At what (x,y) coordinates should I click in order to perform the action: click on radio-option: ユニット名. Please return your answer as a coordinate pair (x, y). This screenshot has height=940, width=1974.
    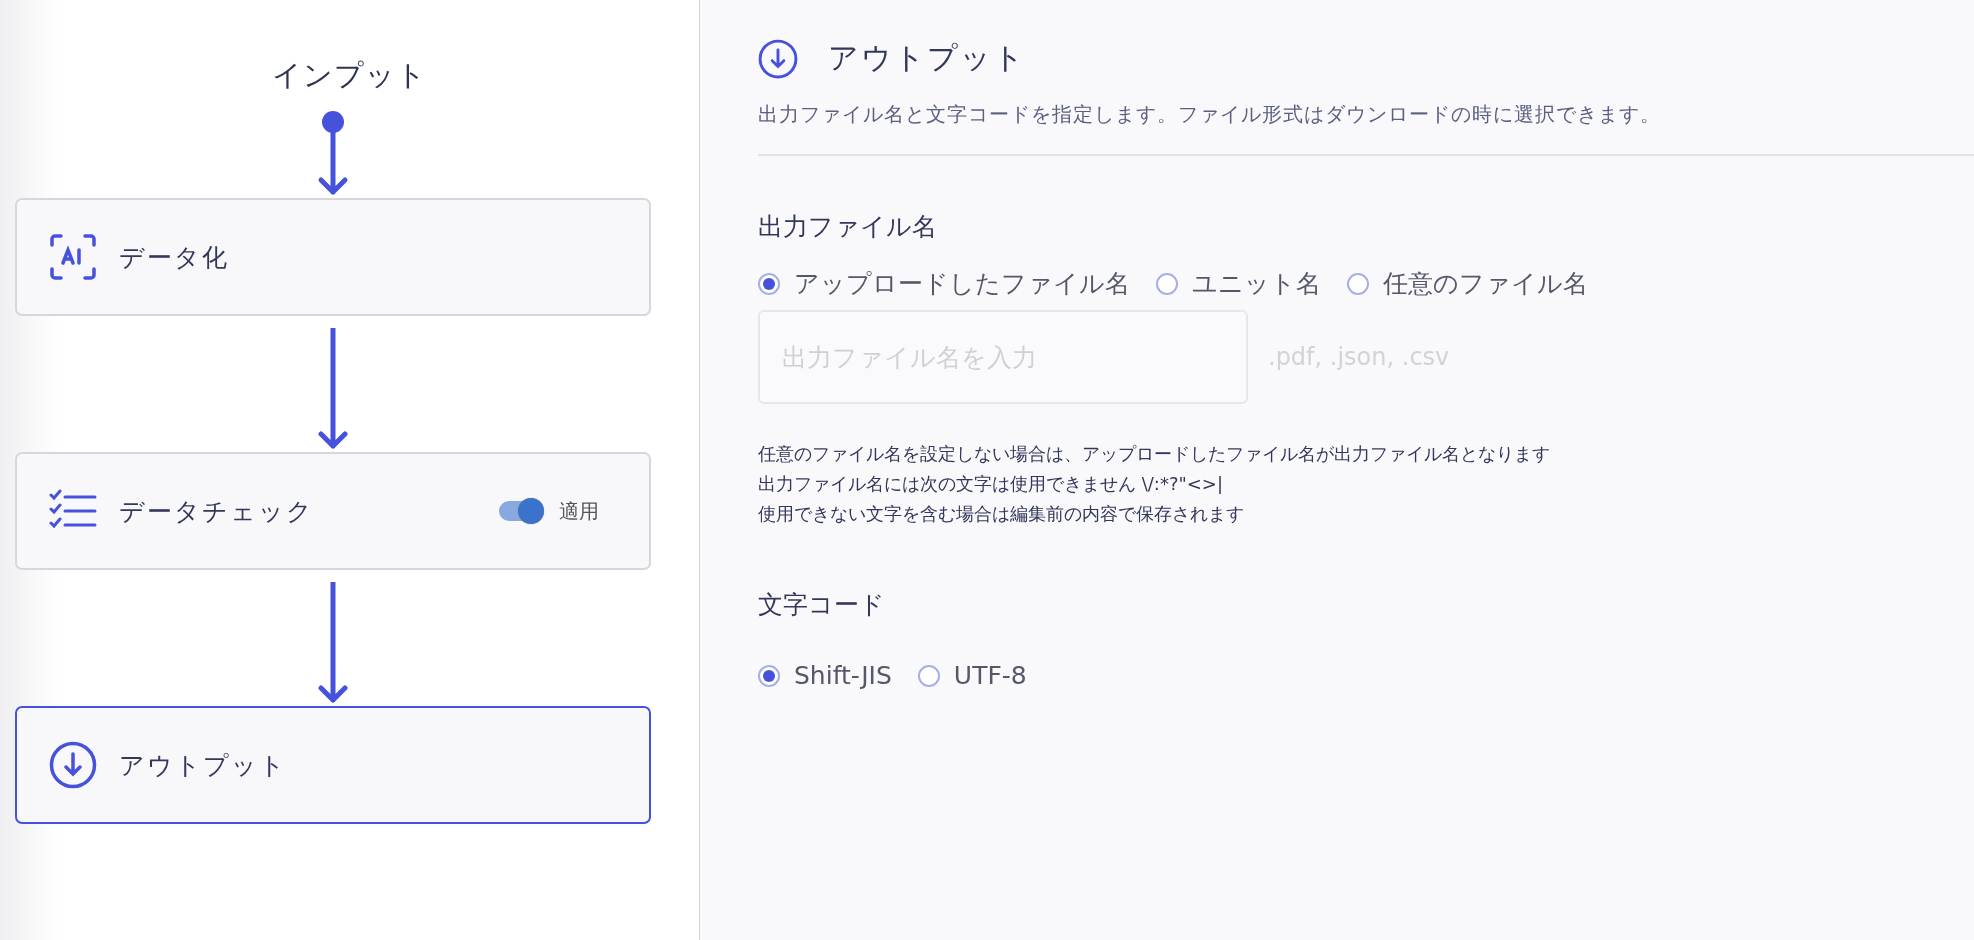
    Looking at the image, I should click on (1238, 283).